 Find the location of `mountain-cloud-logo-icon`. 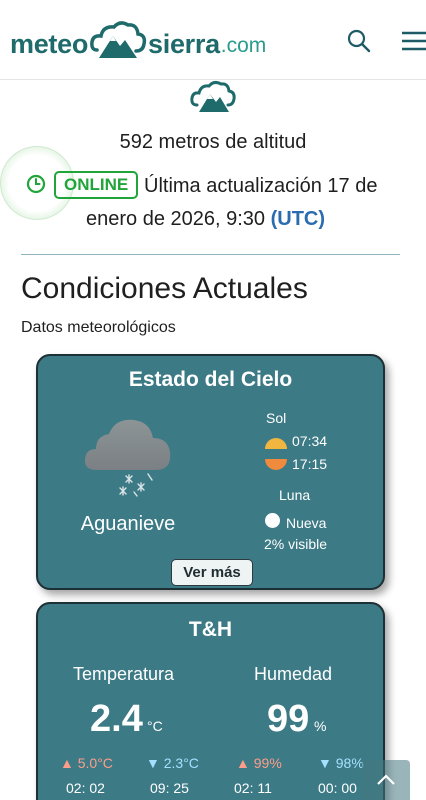

mountain-cloud-logo-icon is located at coordinates (118, 39).